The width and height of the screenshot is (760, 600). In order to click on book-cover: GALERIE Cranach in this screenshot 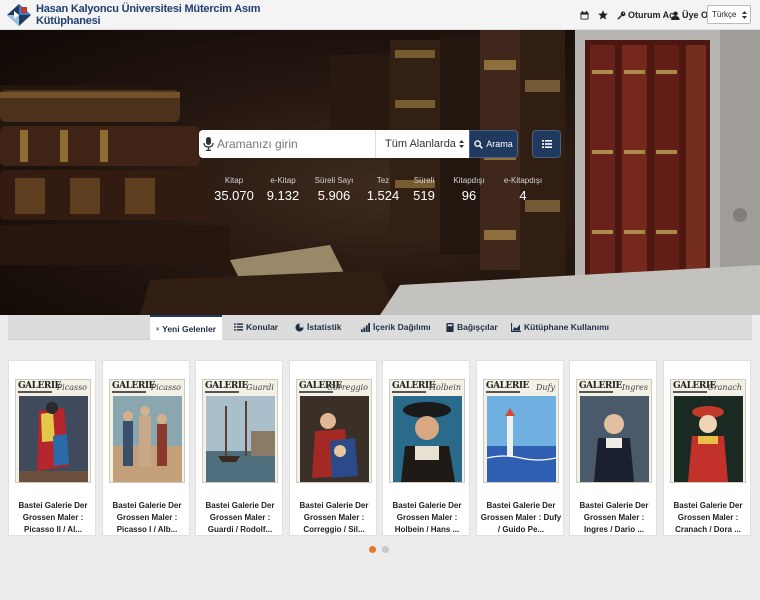, I will do `click(708, 431)`.